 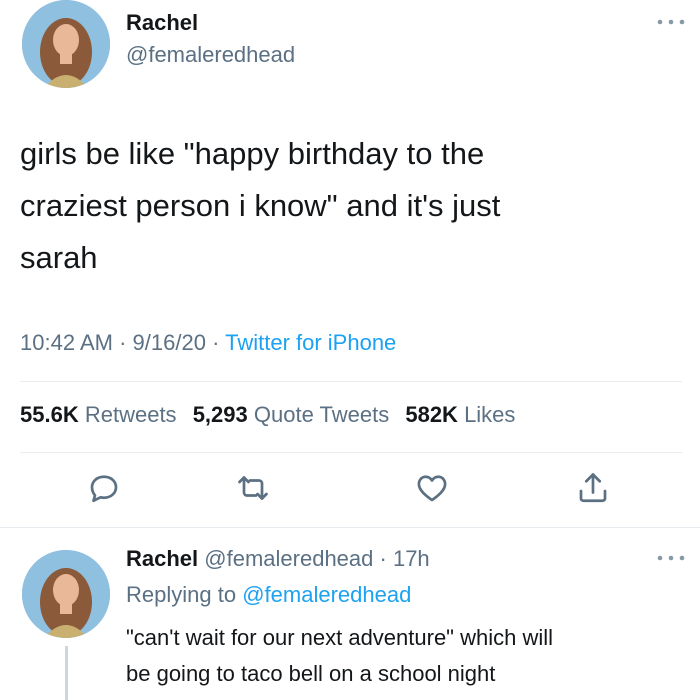 I want to click on retweets-label: Retweets, so click(x=130, y=414).